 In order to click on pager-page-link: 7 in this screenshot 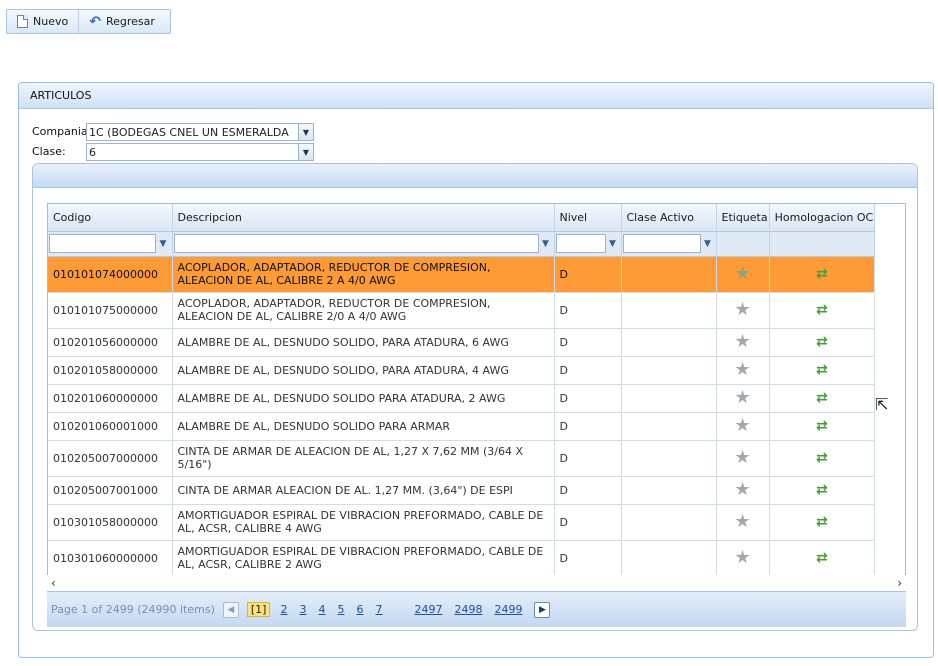, I will do `click(378, 609)`.